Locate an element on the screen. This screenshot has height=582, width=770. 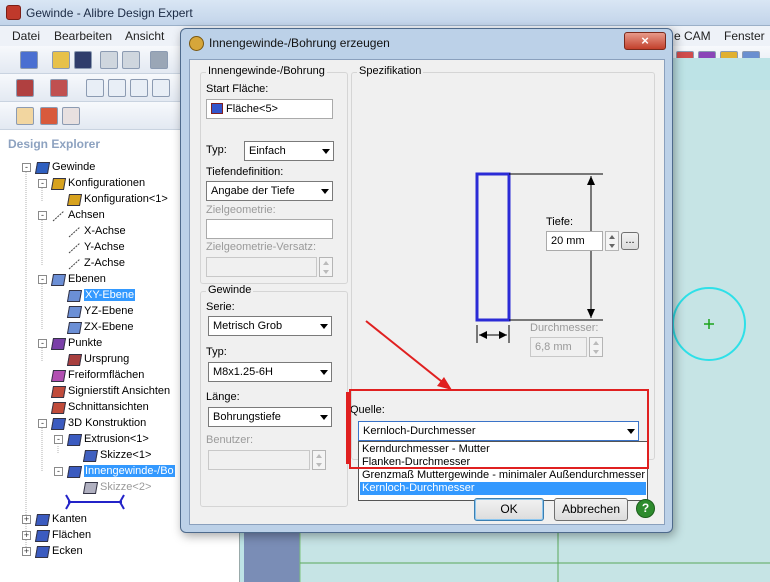
target-offset-label: Zielgeometrie-Versatz: is located at coordinates (261, 247).